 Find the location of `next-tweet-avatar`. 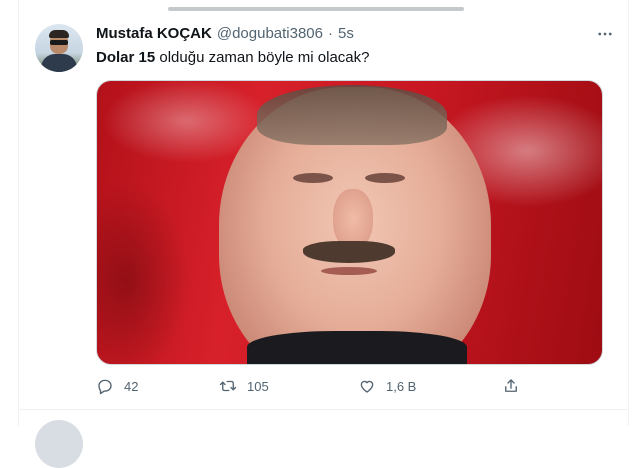

next-tweet-avatar is located at coordinates (59, 444).